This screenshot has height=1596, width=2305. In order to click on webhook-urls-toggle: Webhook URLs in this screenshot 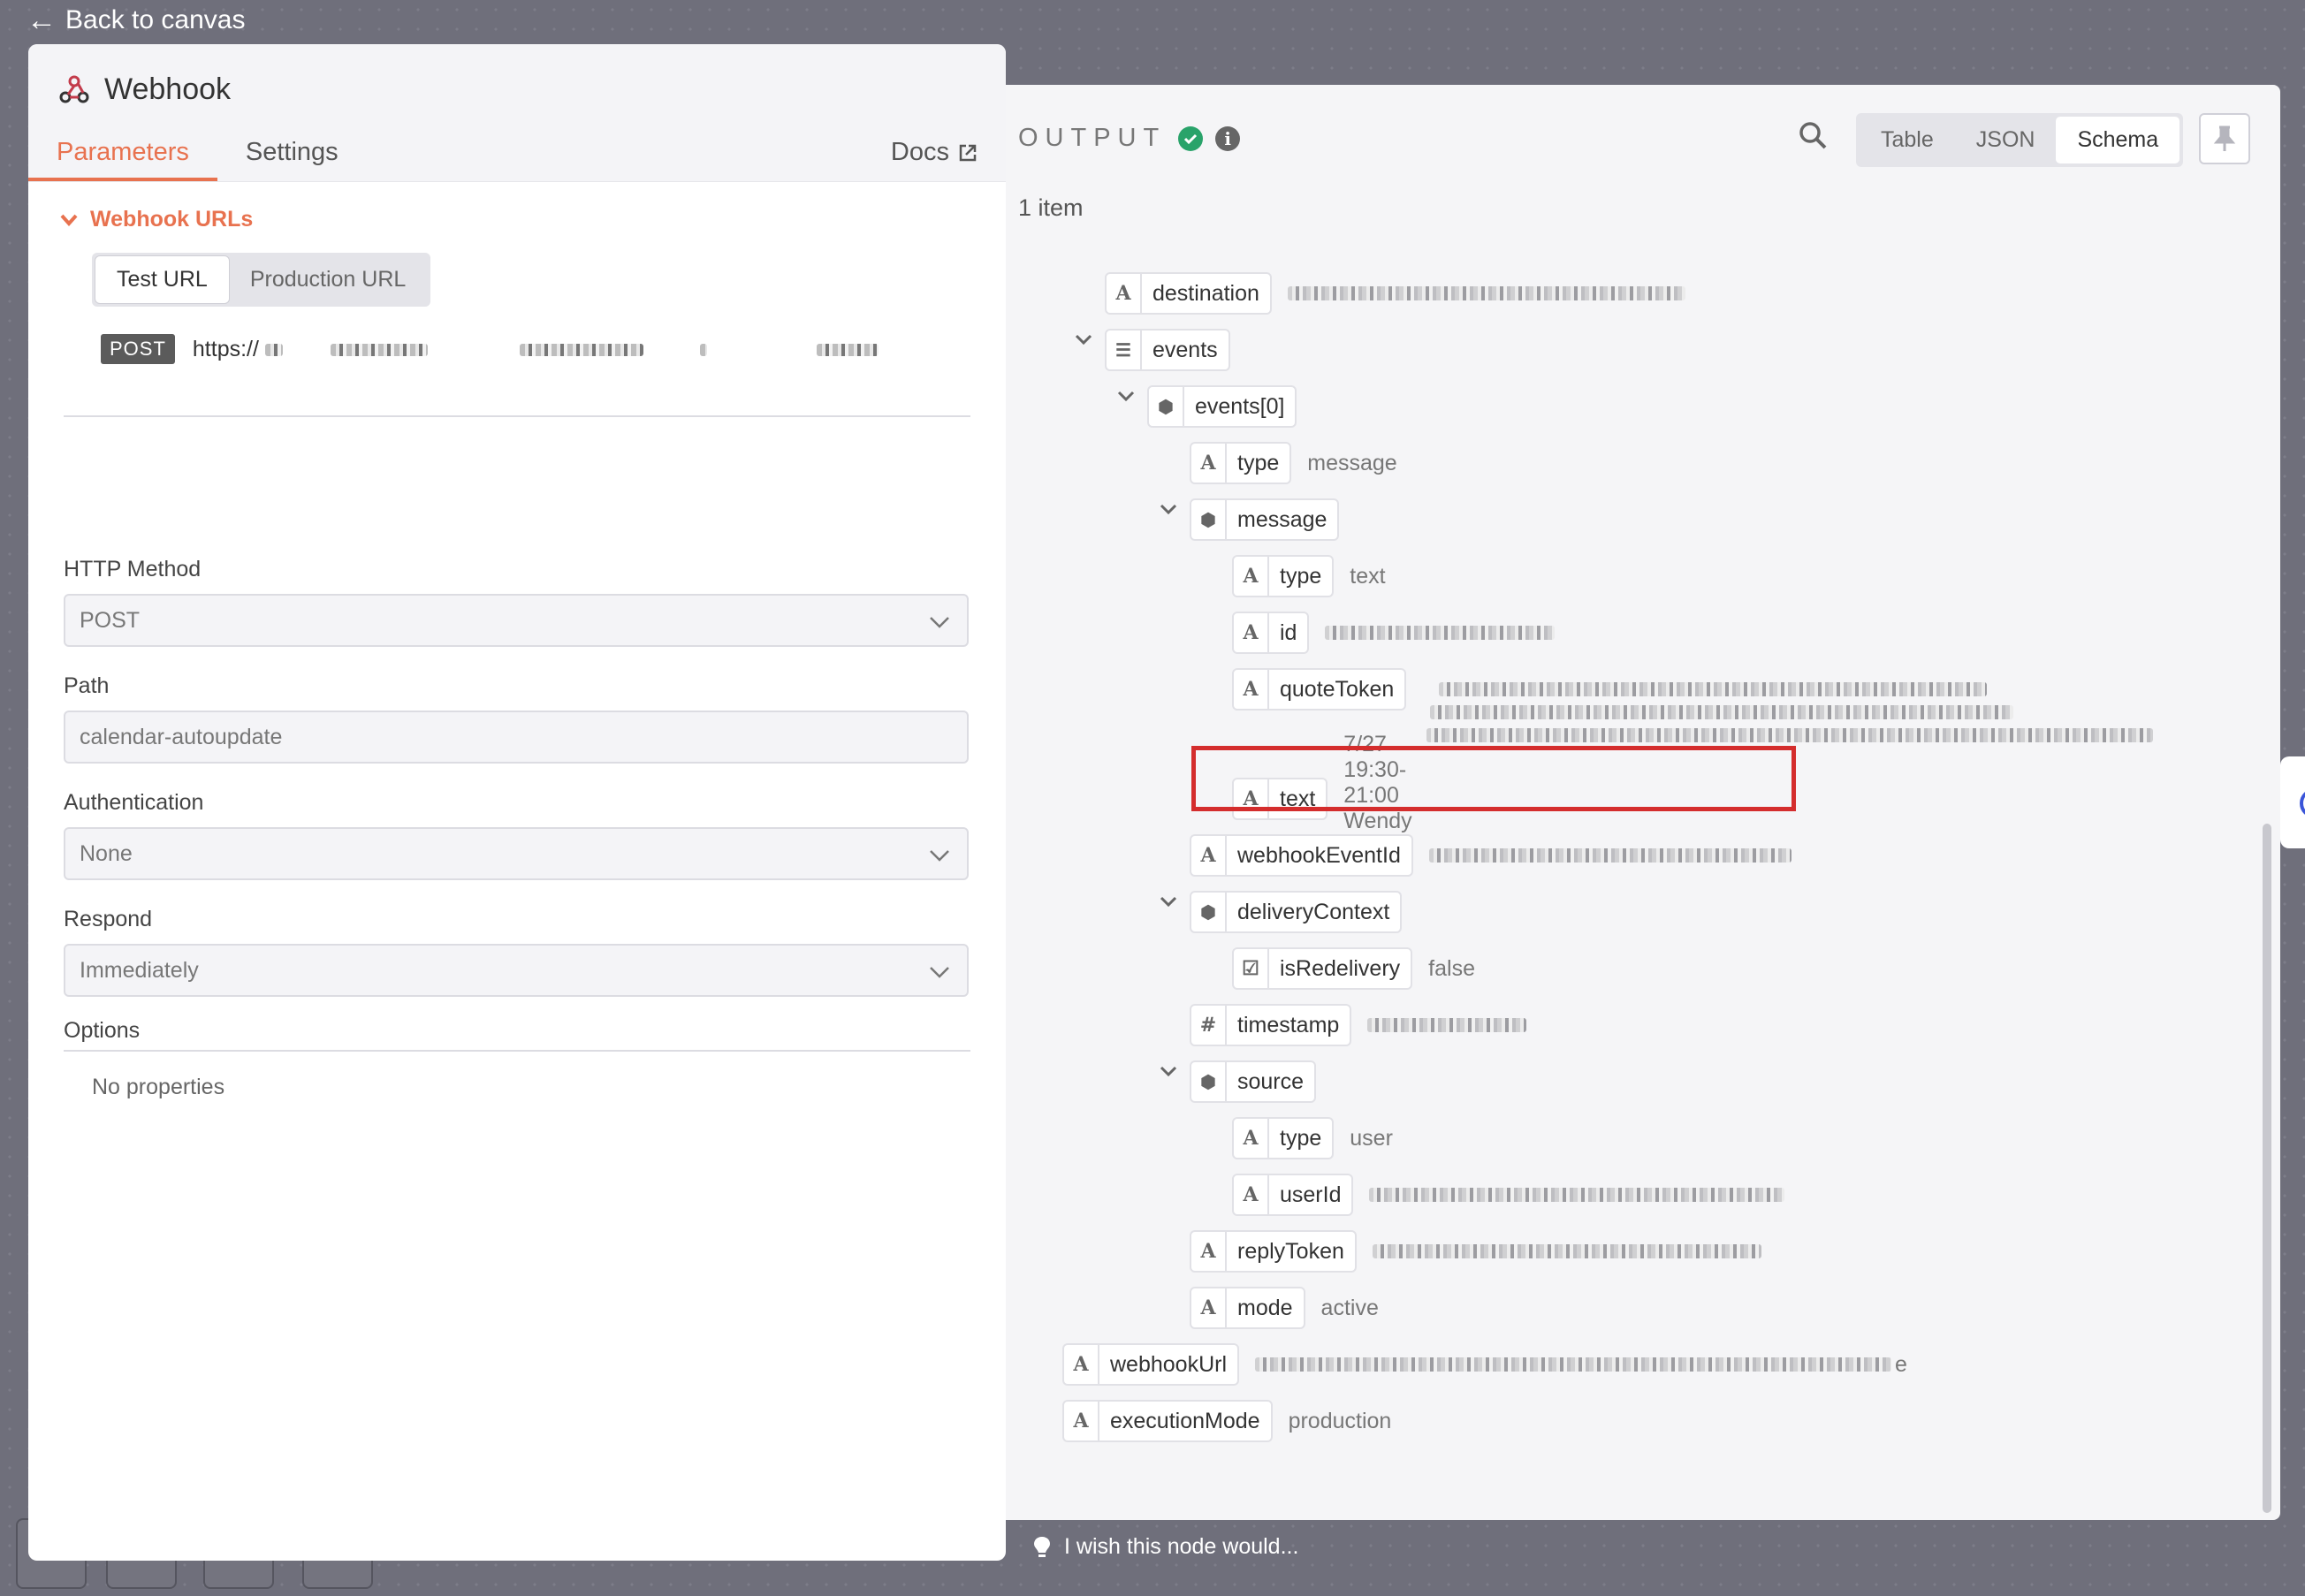, I will do `click(156, 219)`.